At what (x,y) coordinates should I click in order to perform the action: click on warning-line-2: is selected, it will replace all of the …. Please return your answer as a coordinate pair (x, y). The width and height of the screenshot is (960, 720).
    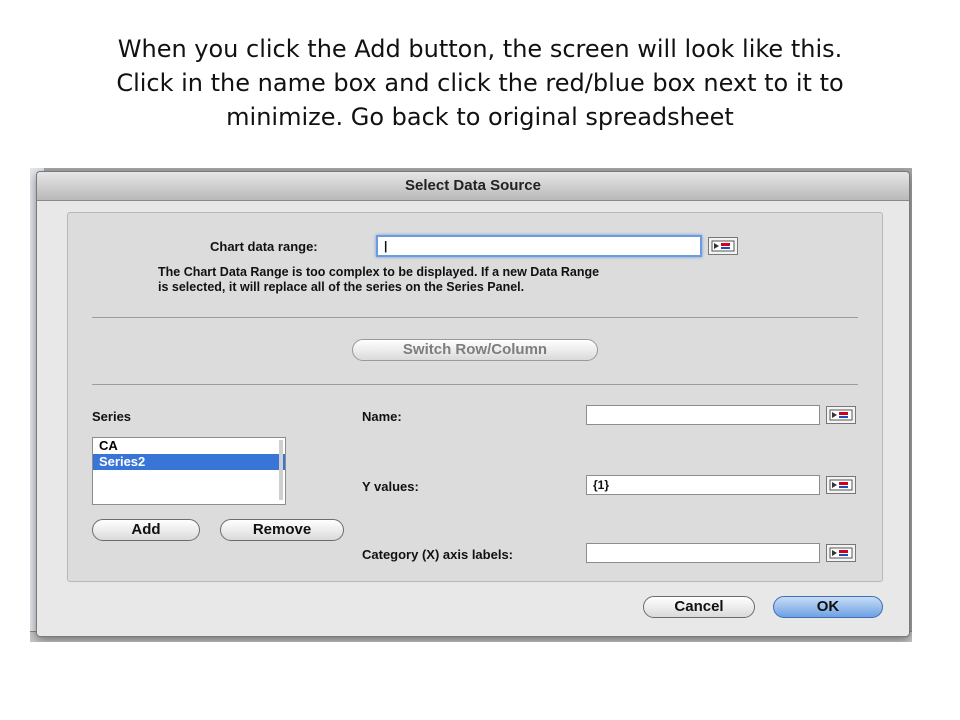
    Looking at the image, I should click on (341, 287).